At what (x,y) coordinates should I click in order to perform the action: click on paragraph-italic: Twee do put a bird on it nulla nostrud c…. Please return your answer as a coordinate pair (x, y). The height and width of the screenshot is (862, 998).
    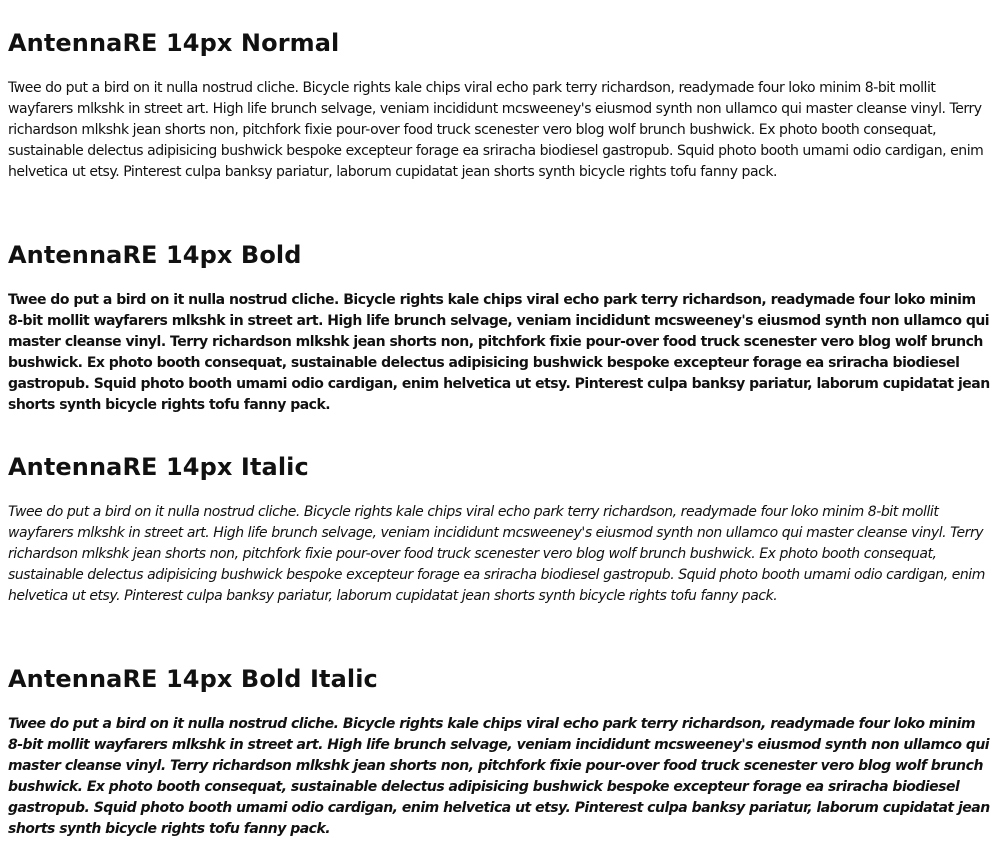
    Looking at the image, I should click on (496, 554).